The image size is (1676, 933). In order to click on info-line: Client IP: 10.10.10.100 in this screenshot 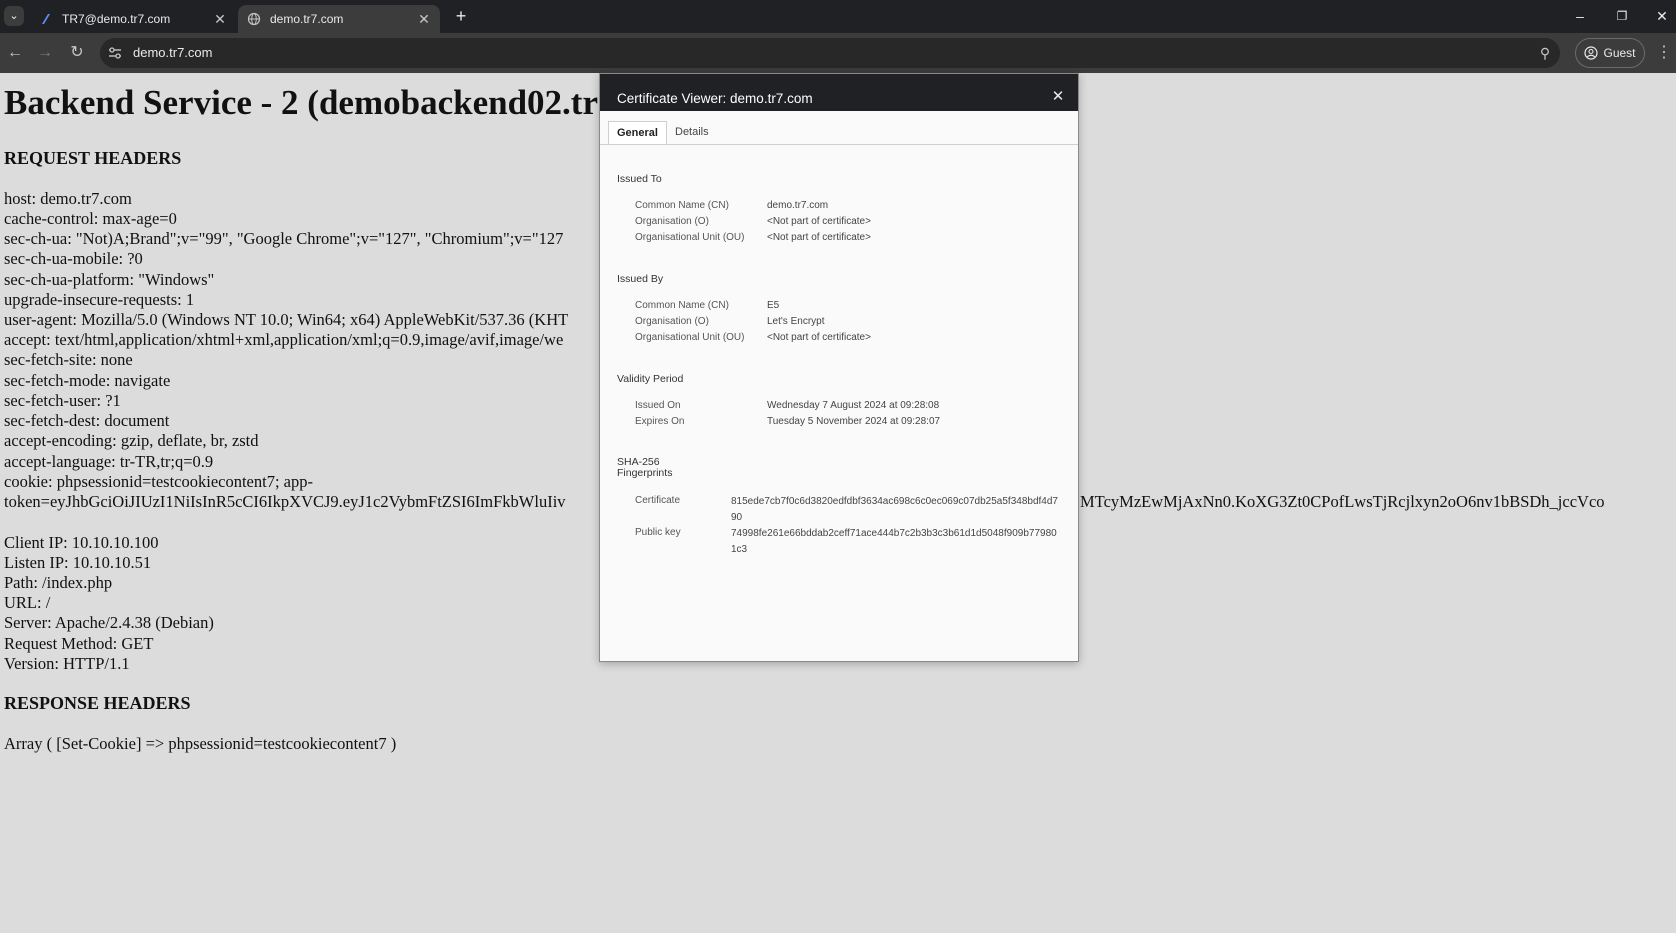, I will do `click(81, 542)`.